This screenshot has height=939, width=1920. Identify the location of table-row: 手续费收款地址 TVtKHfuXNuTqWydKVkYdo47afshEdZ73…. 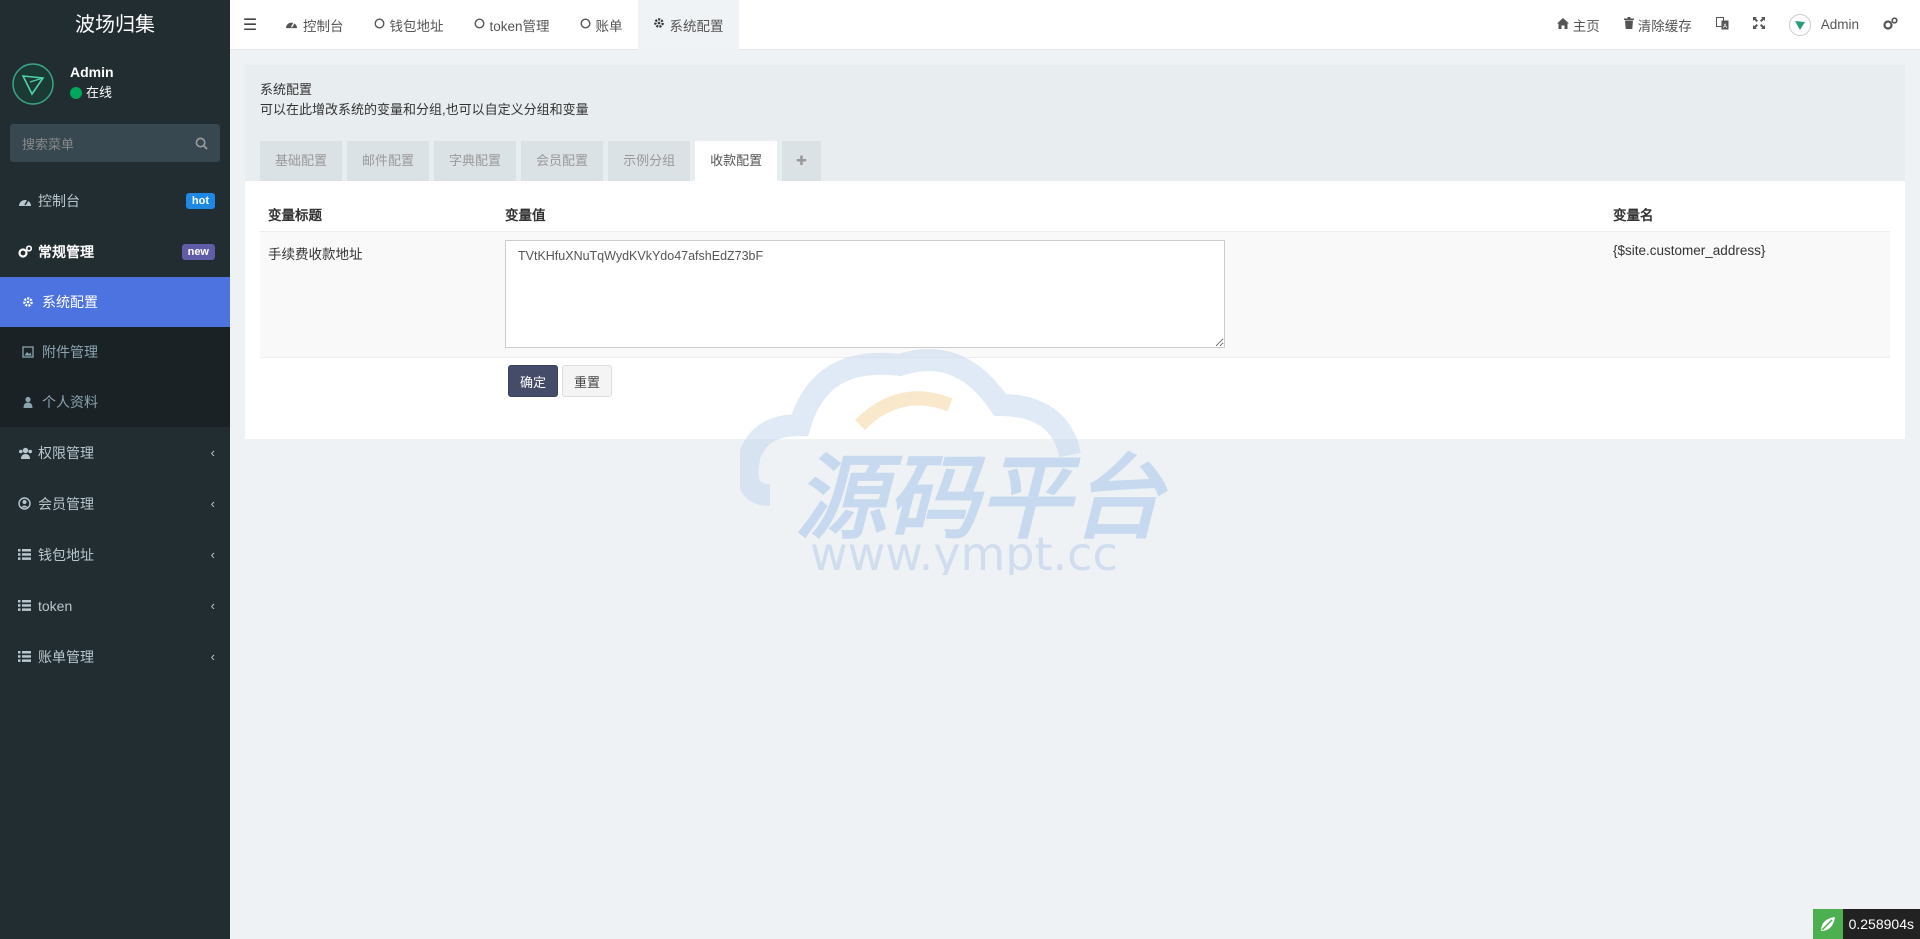
(1075, 295).